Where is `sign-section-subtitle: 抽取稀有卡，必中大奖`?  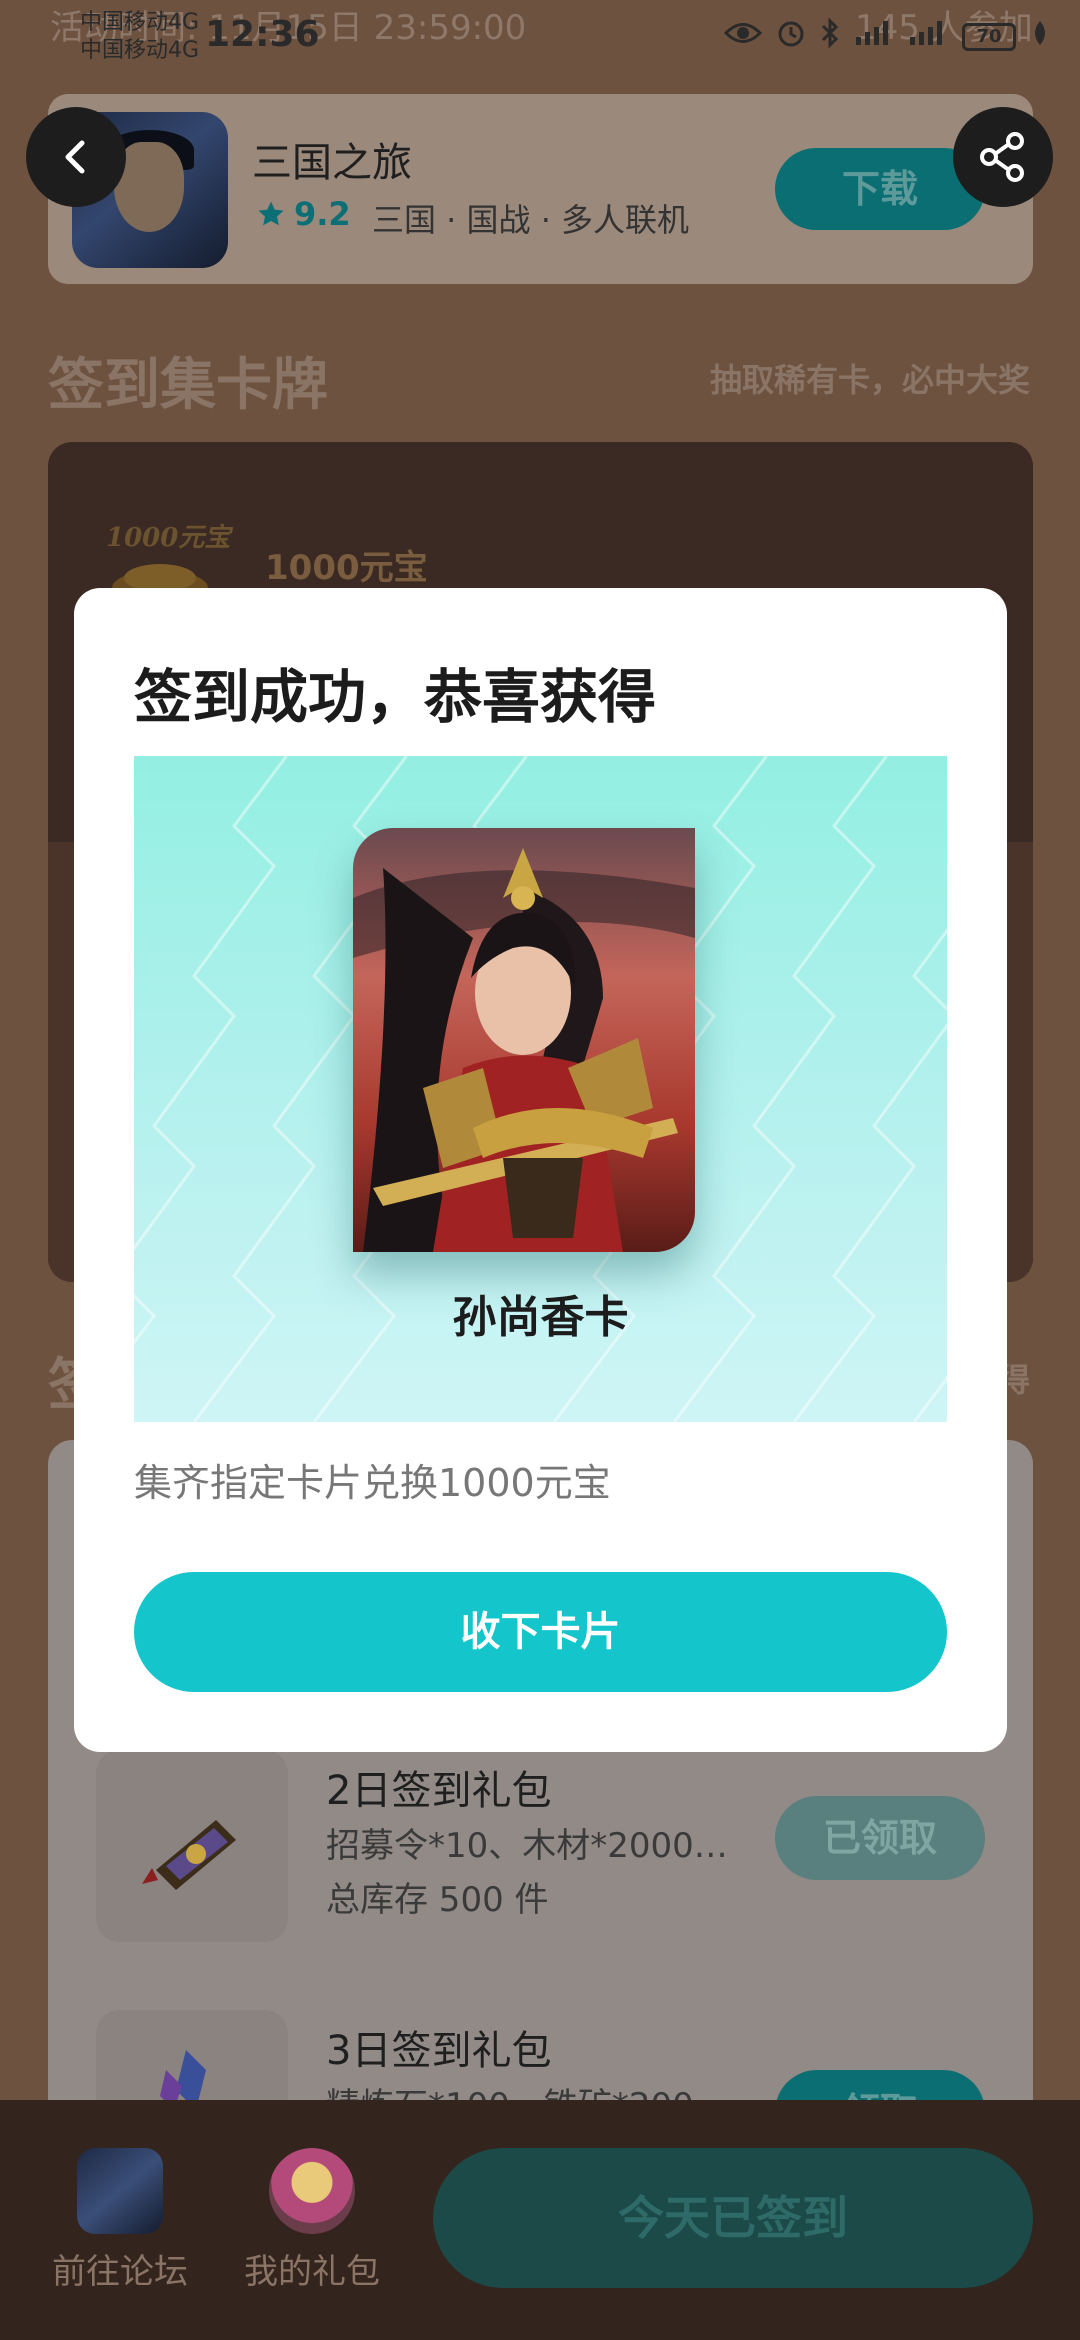
sign-section-subtitle: 抽取稀有卡，必中大奖 is located at coordinates (869, 380).